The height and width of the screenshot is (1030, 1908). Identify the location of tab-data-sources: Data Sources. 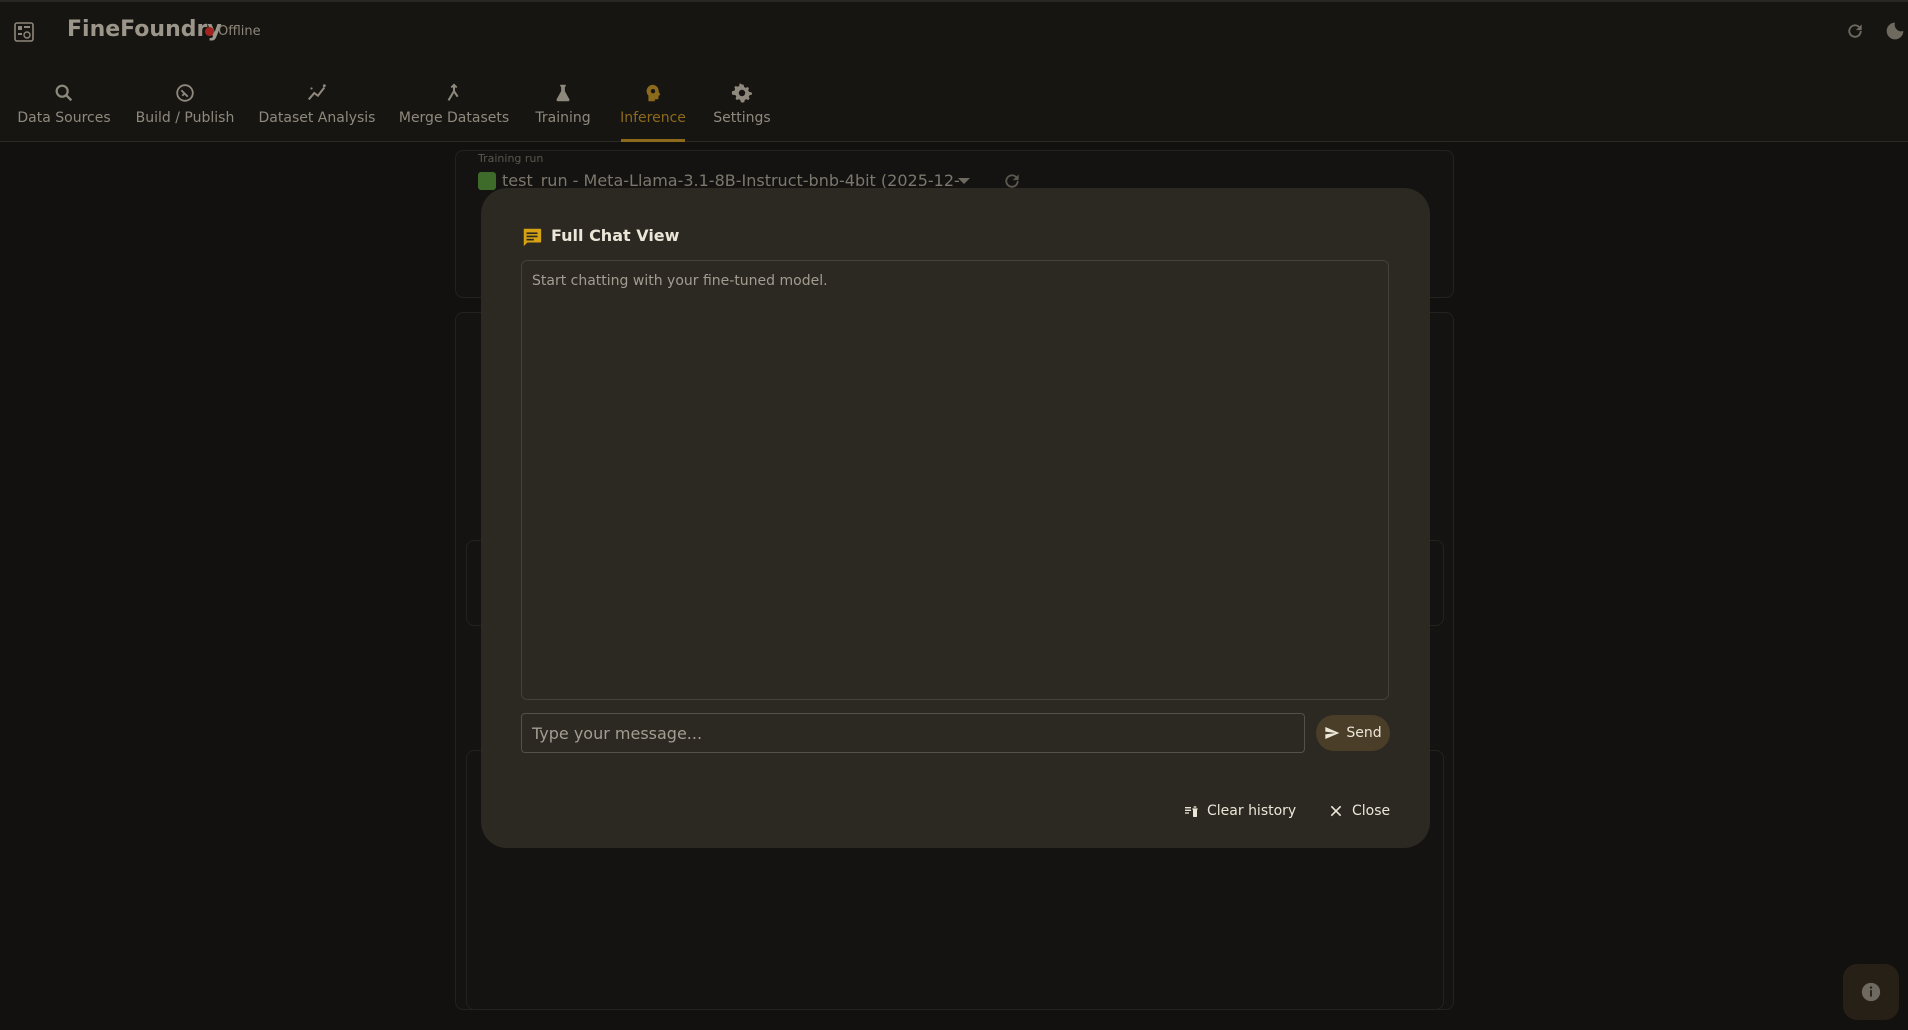
(64, 101).